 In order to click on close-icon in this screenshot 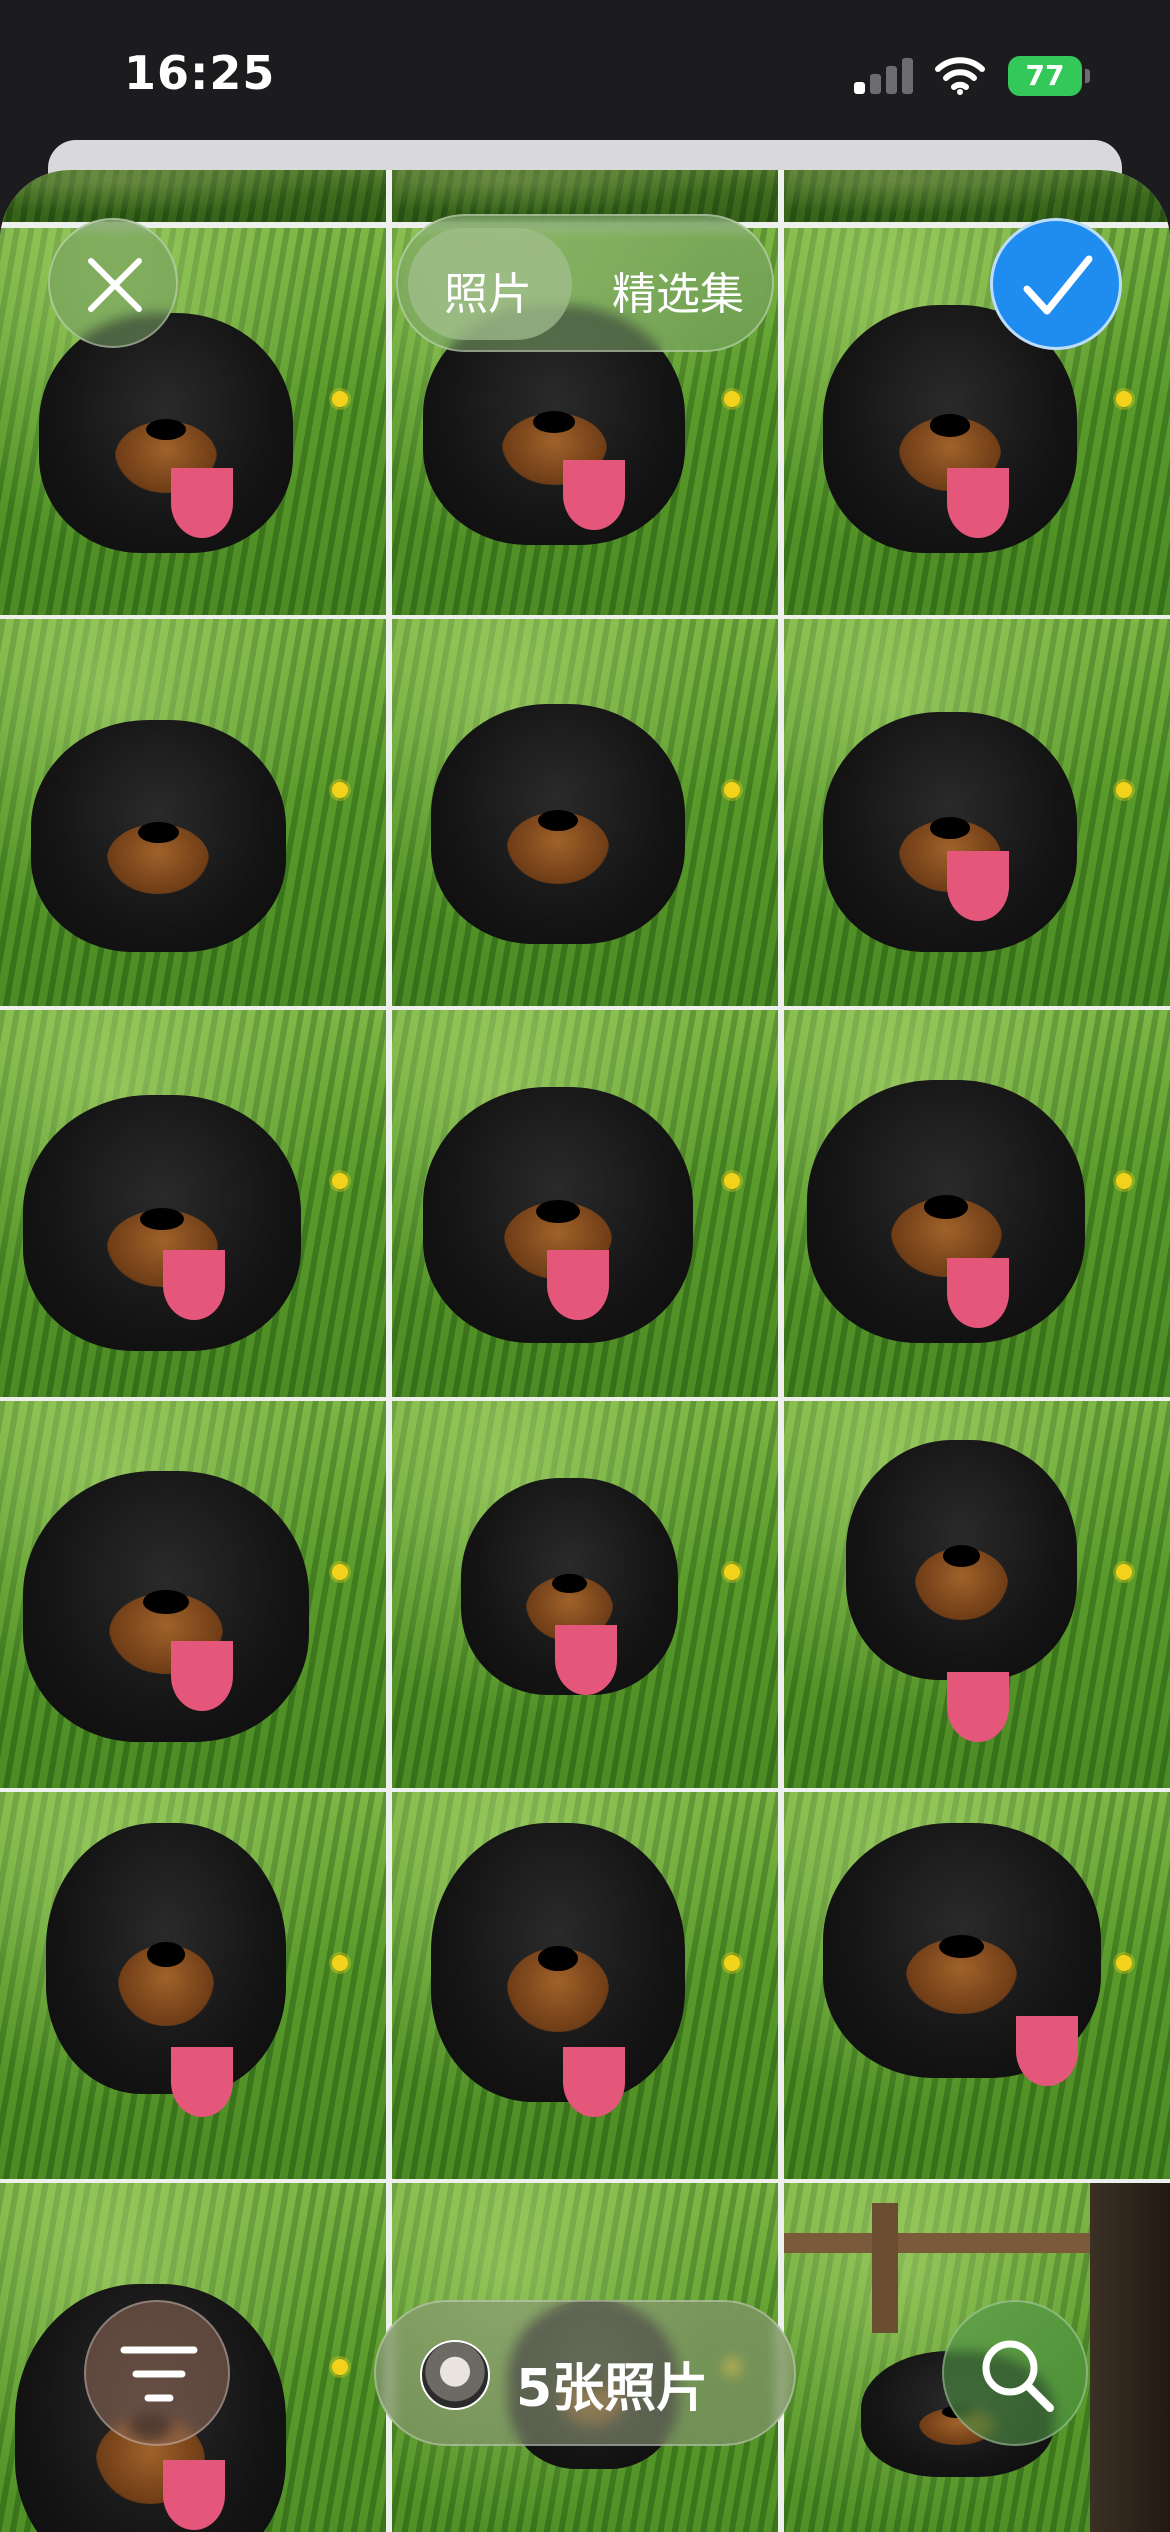, I will do `click(115, 285)`.